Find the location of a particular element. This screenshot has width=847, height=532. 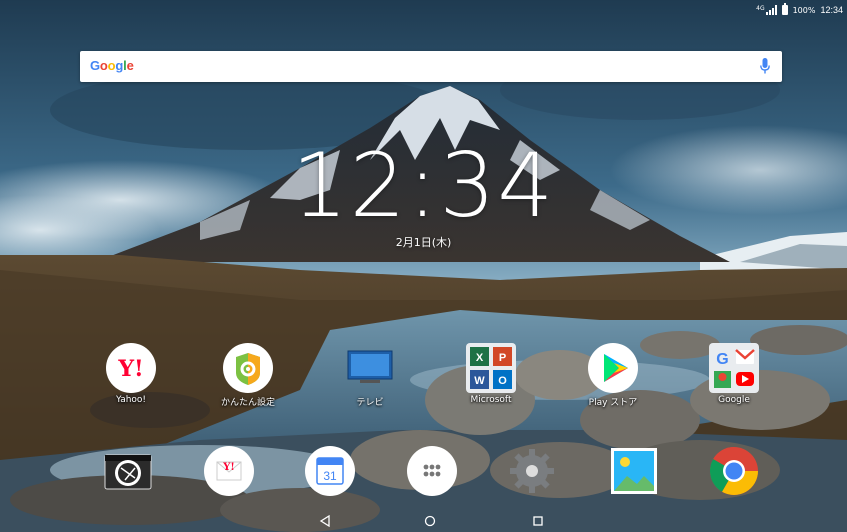

app-google-folder: G Google is located at coordinates (734, 374).